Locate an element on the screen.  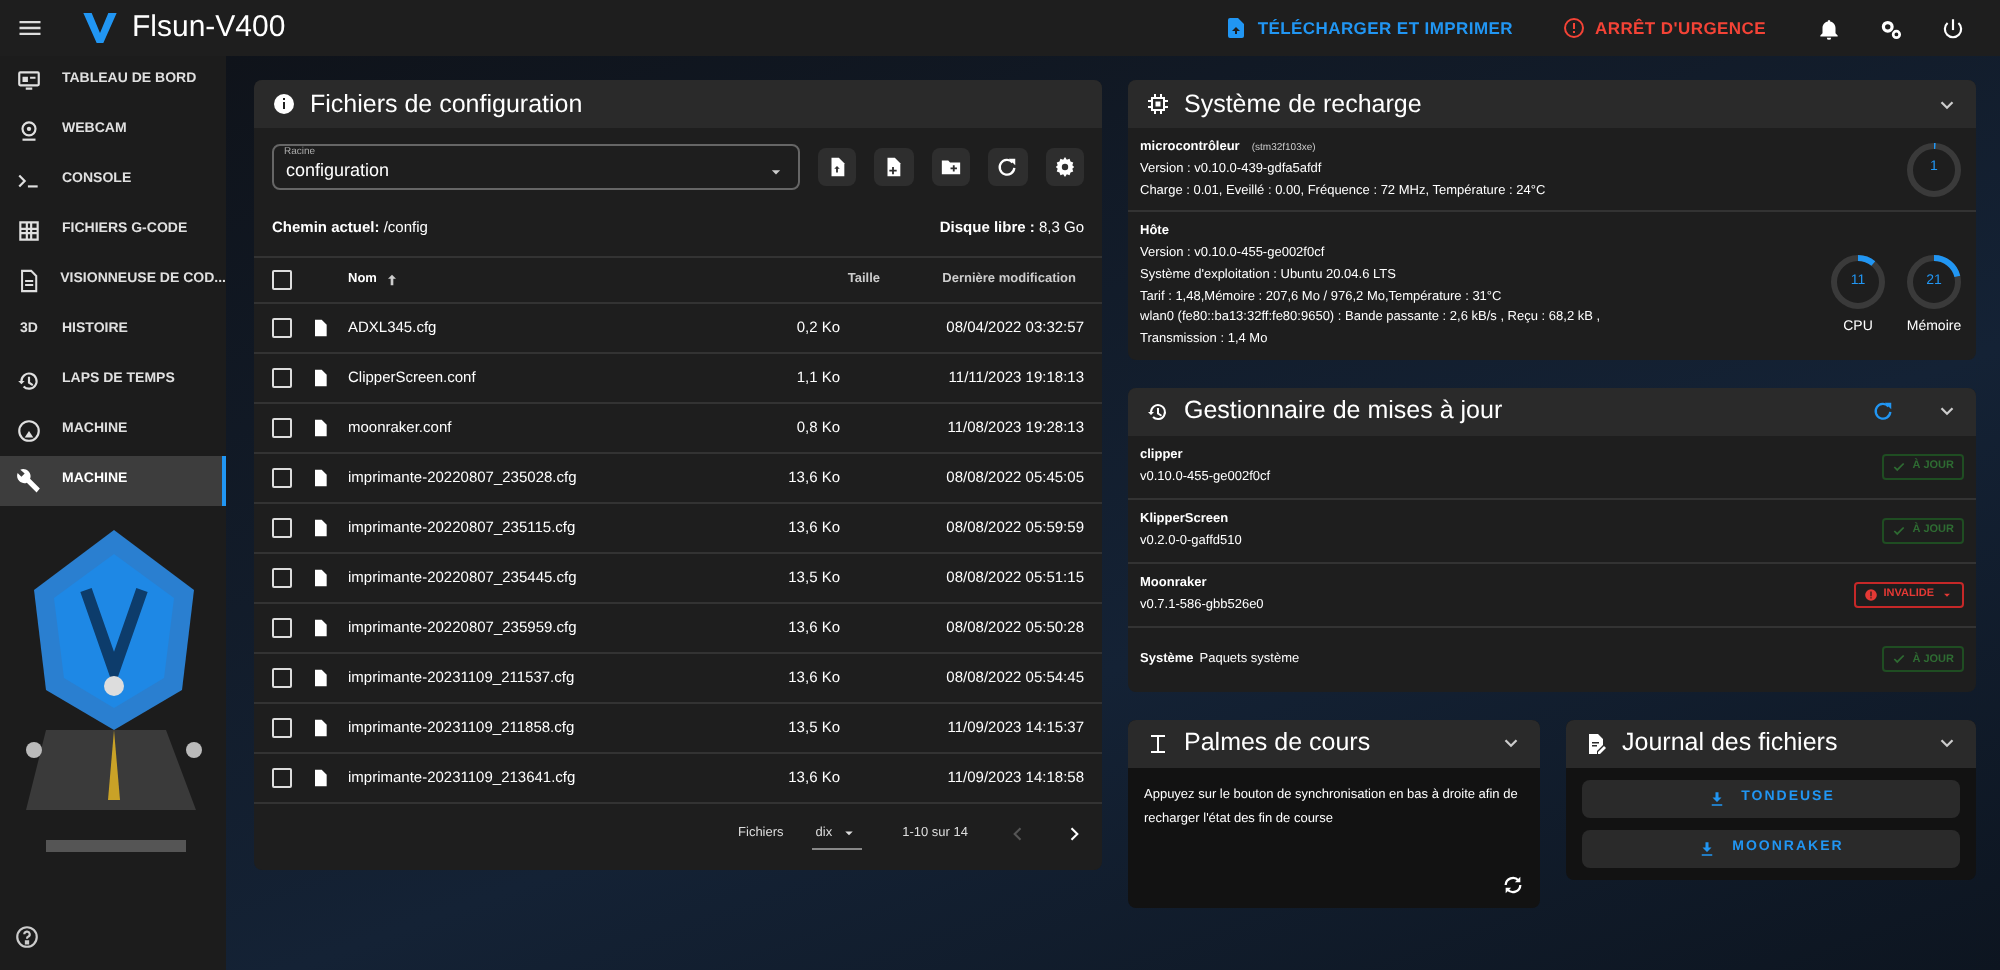
power-icon is located at coordinates (1953, 28).